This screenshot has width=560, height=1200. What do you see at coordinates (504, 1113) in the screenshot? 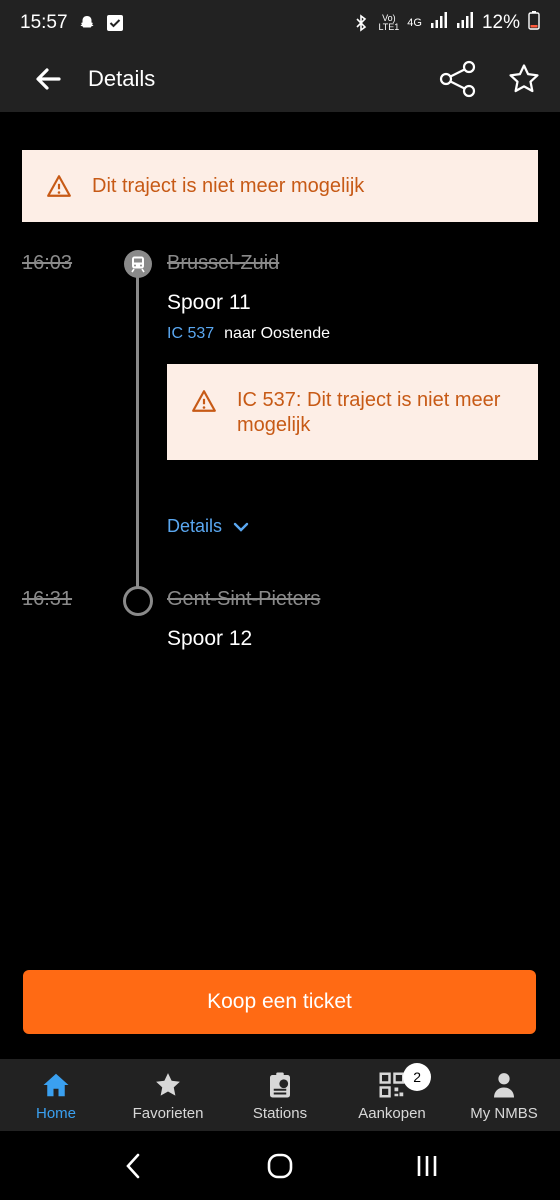
I see `nav-label: My NMBS` at bounding box center [504, 1113].